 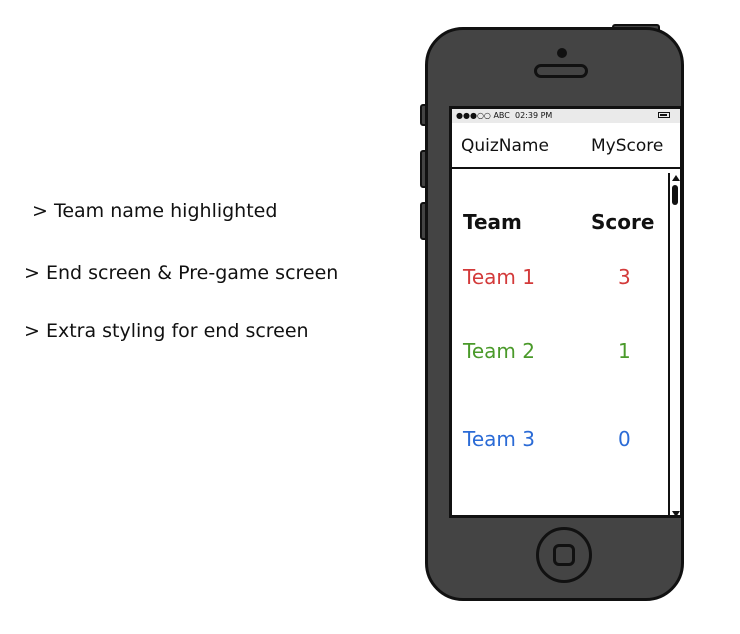 What do you see at coordinates (674, 344) in the screenshot?
I see `vertical-scrollbar` at bounding box center [674, 344].